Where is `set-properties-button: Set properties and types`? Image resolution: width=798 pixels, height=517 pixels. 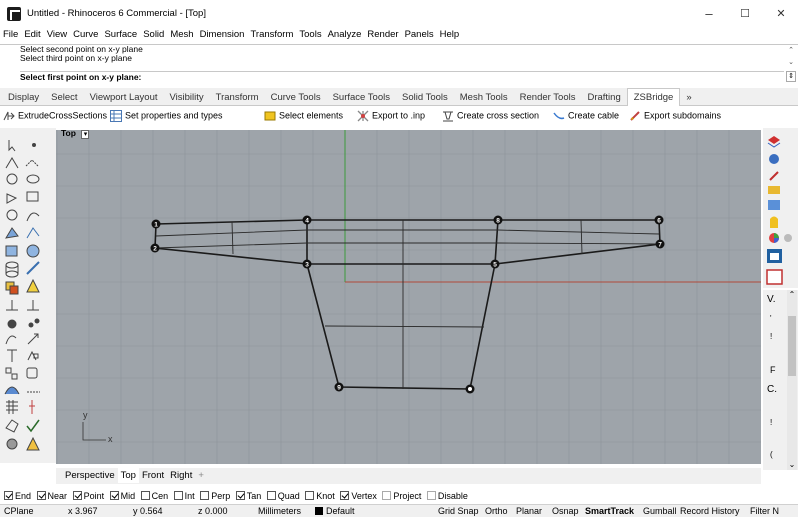
set-properties-button: Set properties and types is located at coordinates (166, 116).